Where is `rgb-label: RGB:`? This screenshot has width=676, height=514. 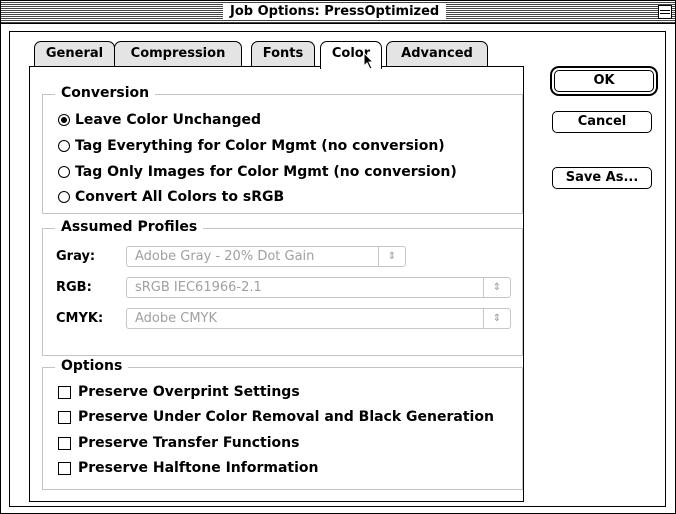 rgb-label: RGB: is located at coordinates (74, 287).